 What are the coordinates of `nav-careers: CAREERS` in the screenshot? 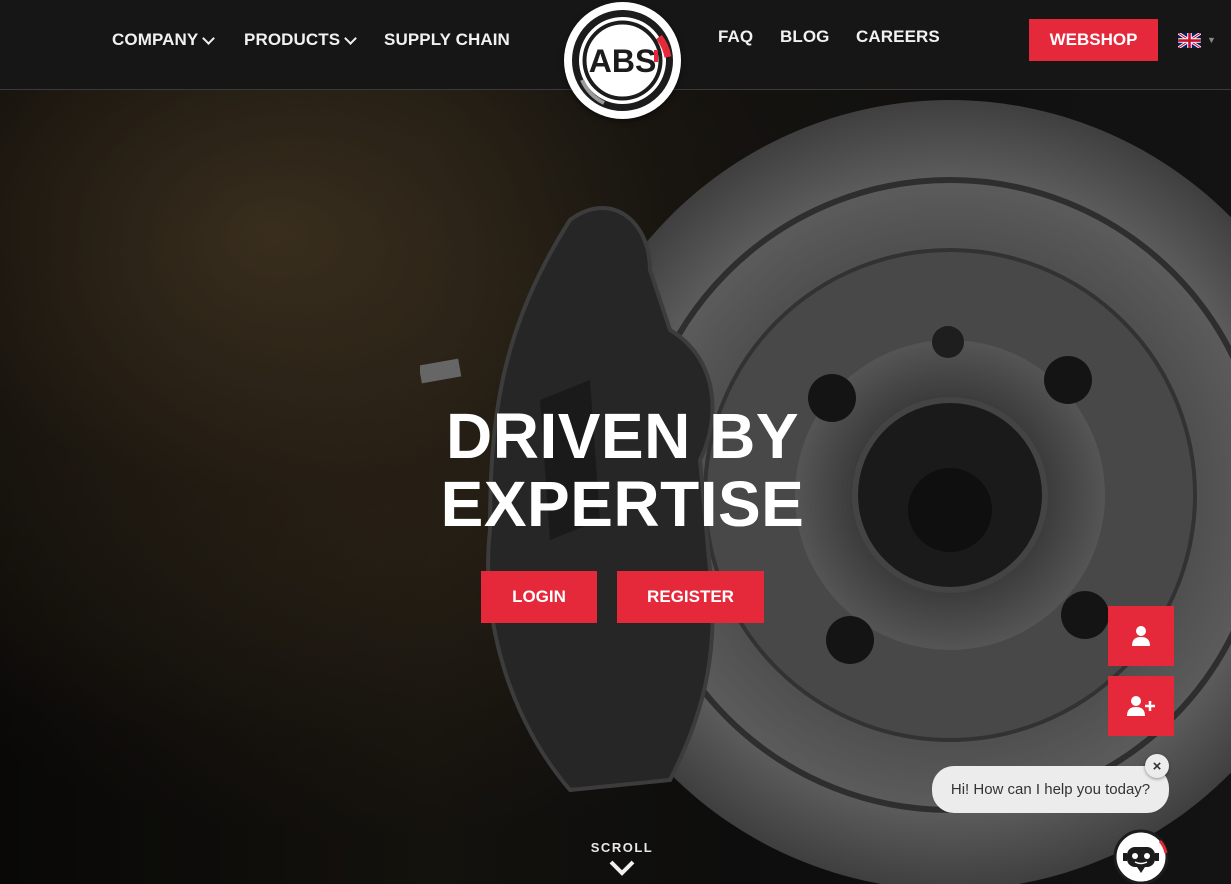 It's located at (898, 37).